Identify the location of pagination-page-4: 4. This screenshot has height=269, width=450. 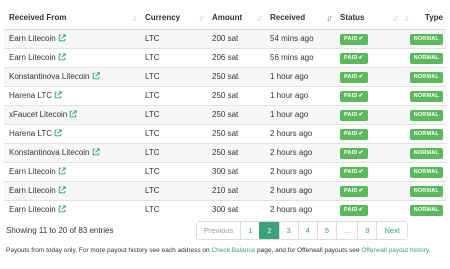
(307, 230).